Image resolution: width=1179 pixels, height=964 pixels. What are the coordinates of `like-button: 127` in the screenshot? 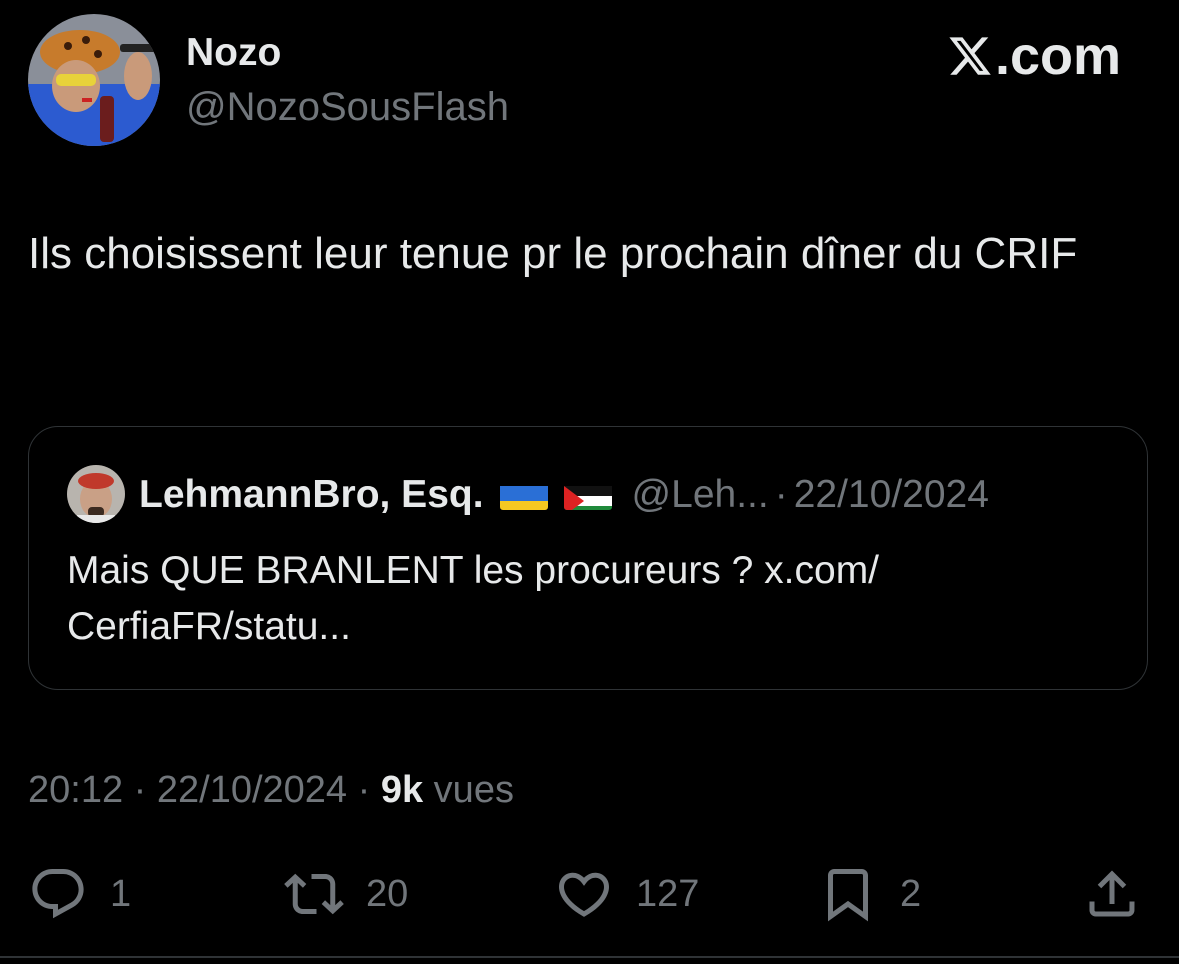 It's located at (626, 894).